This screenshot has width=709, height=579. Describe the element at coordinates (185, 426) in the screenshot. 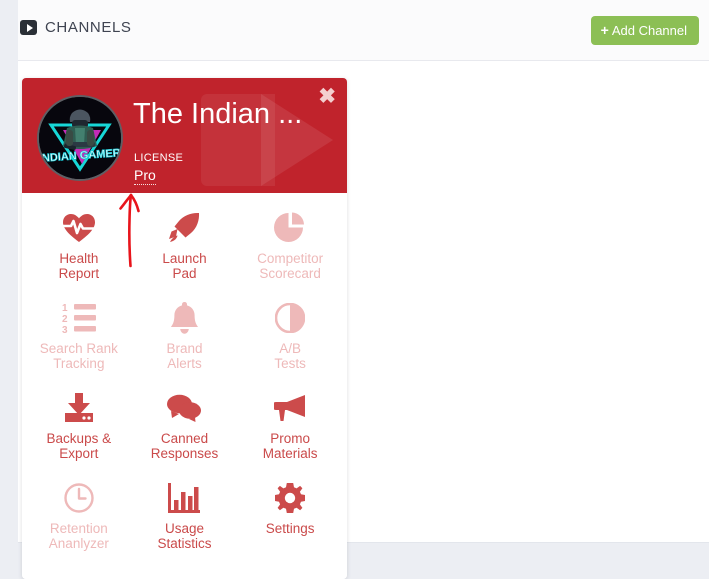

I see `tile-canned-responses: Canned Responses` at that location.